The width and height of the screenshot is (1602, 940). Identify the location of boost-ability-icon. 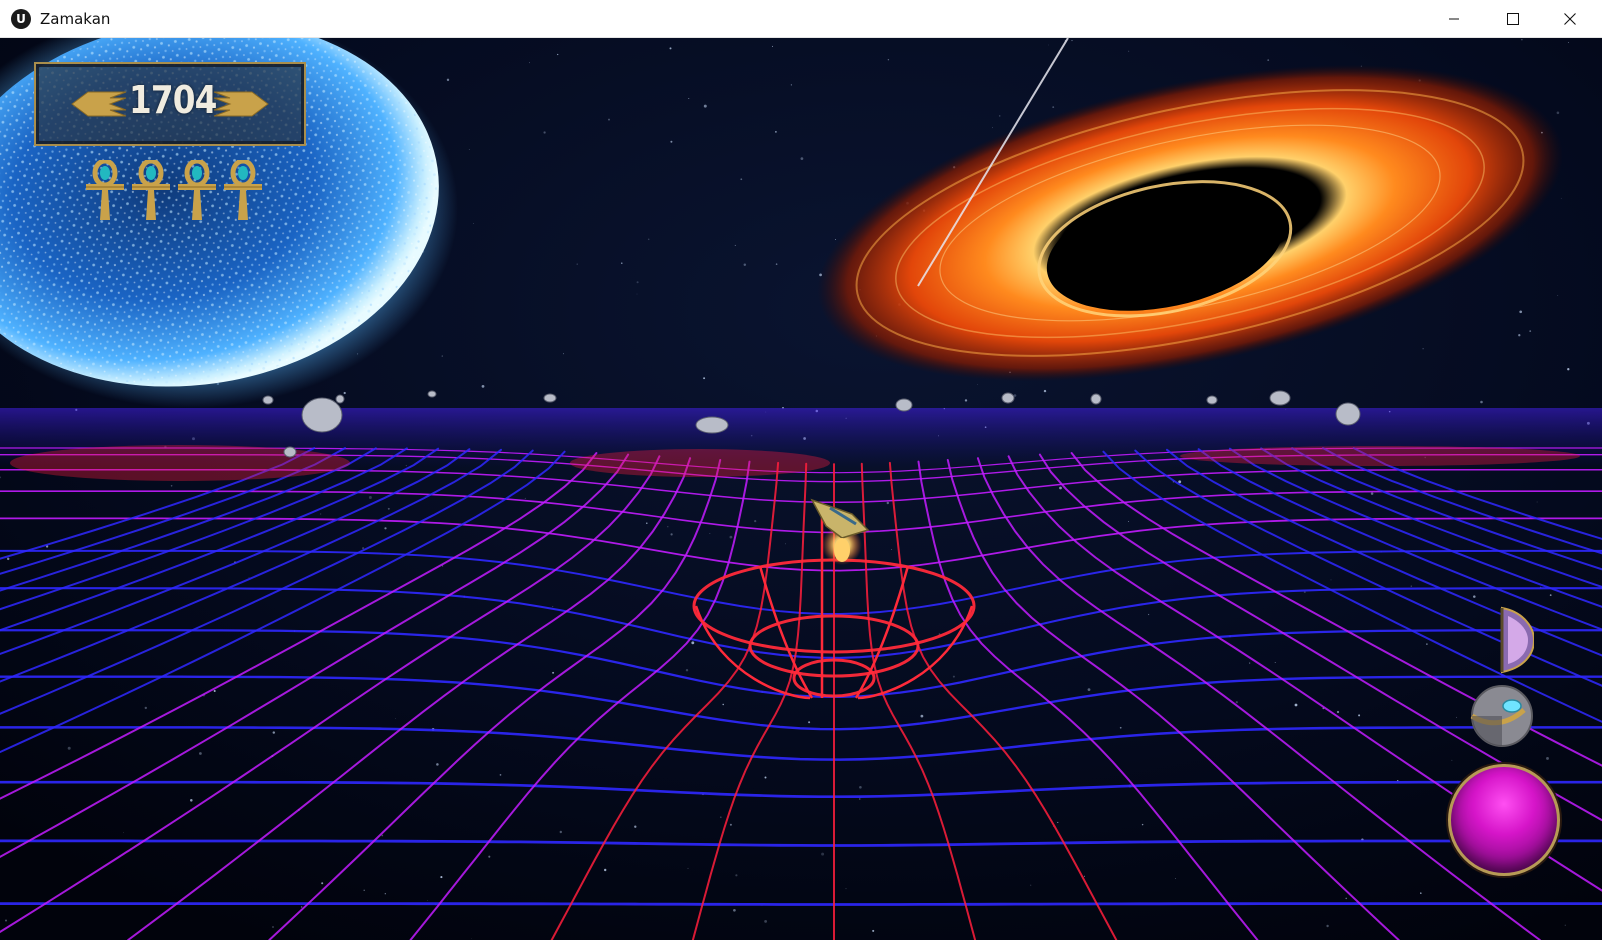
(1499, 716).